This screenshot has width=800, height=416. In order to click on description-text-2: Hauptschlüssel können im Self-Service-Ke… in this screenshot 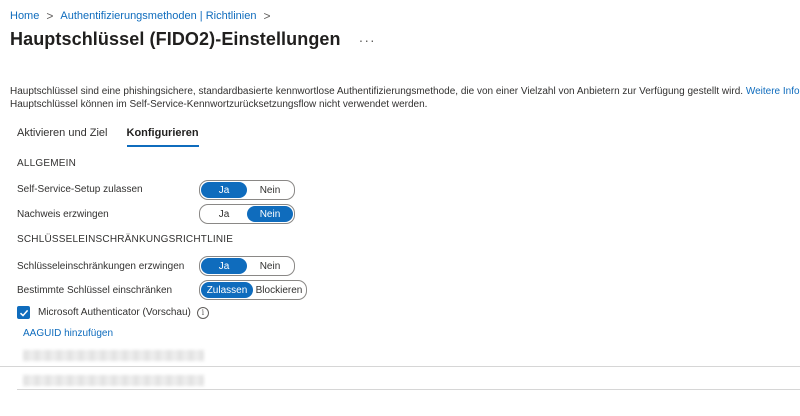, I will do `click(219, 104)`.